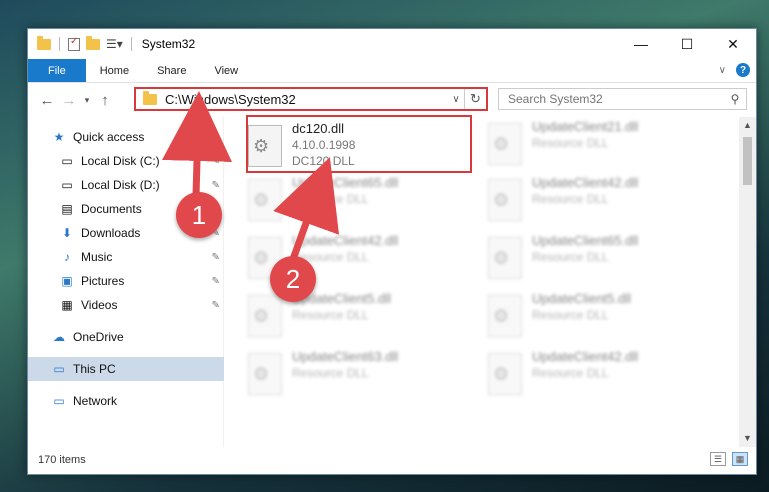  I want to click on sidebar-item-label: Music, so click(97, 257).